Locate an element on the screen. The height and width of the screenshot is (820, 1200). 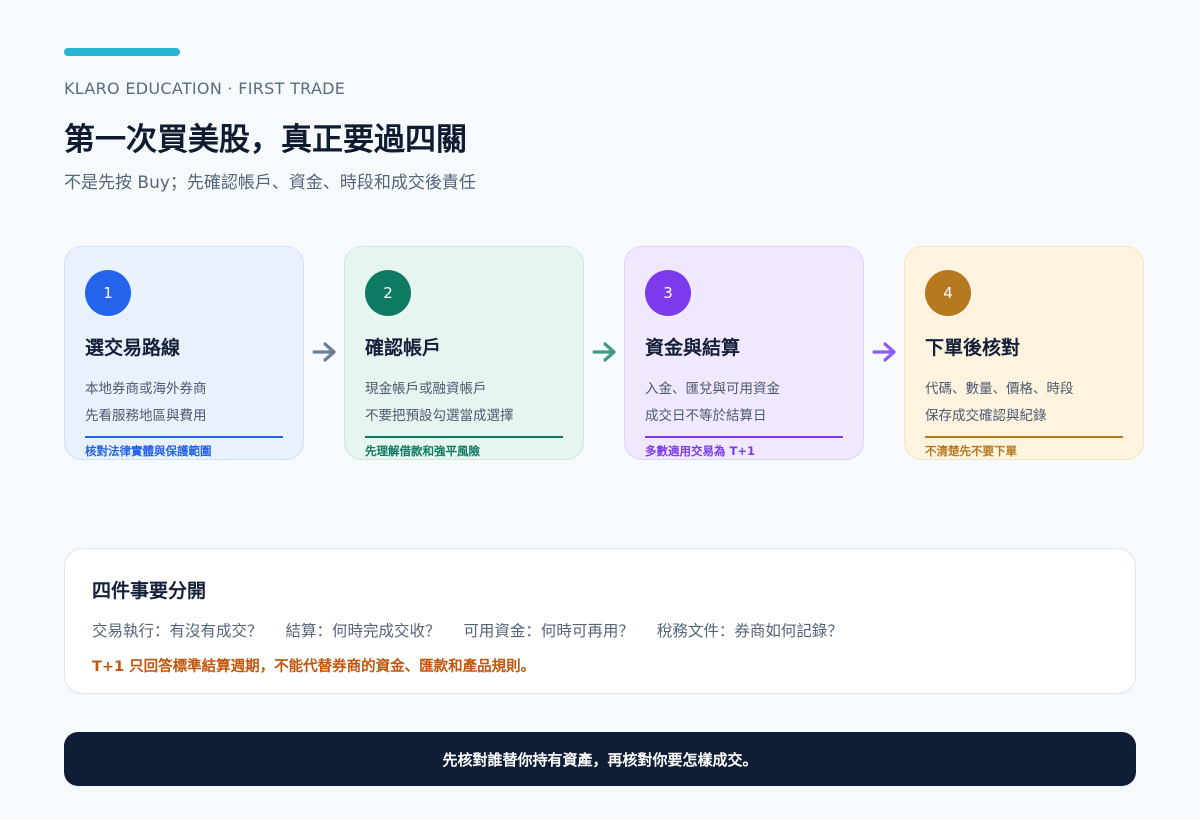
panel-title: 四件事要分開 is located at coordinates (149, 591).